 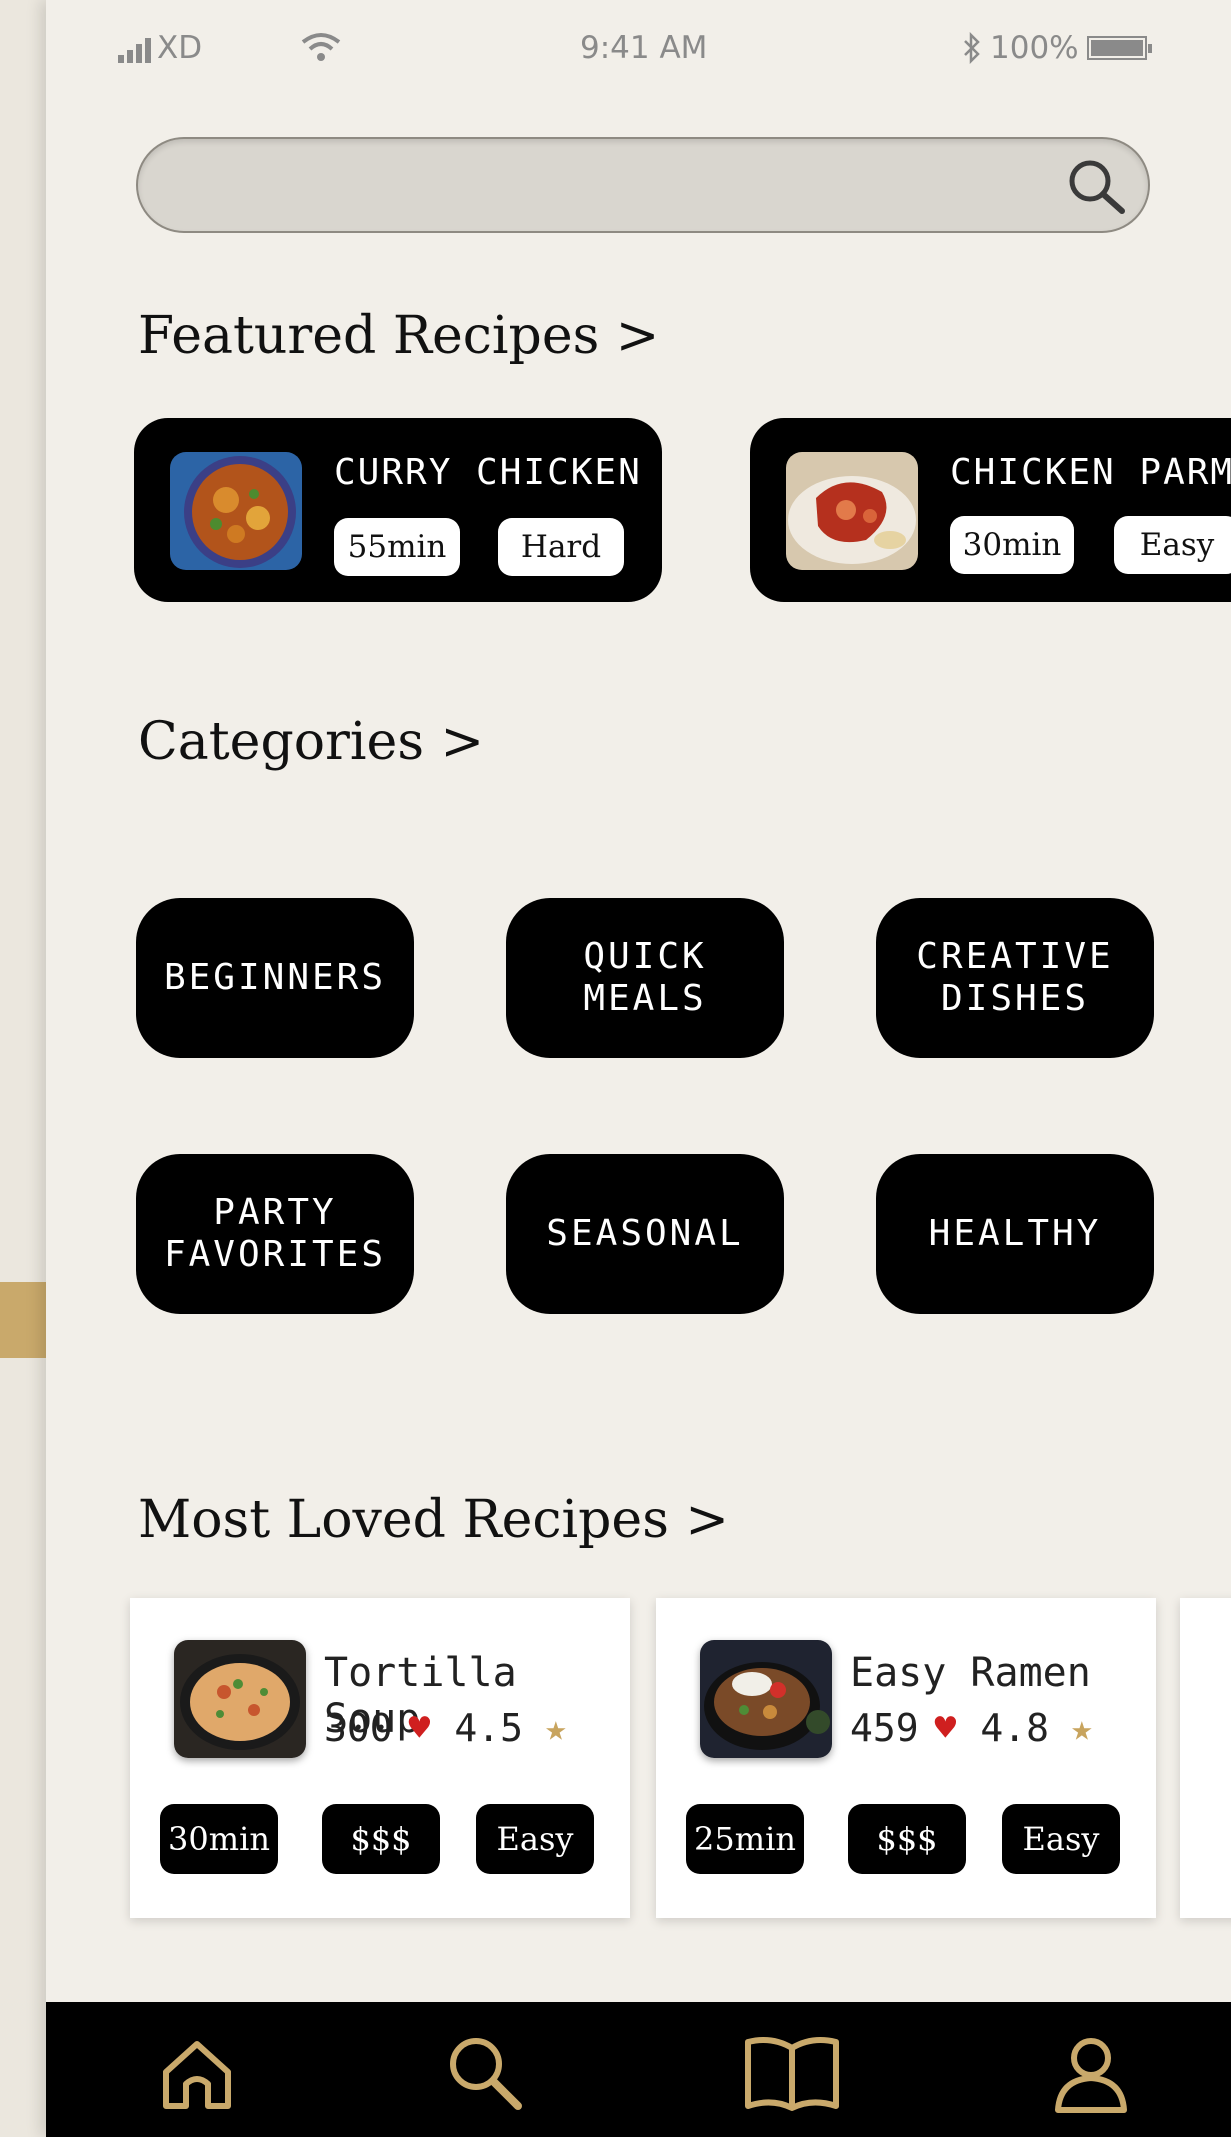 I want to click on categories-heading: Categories >, so click(x=311, y=742).